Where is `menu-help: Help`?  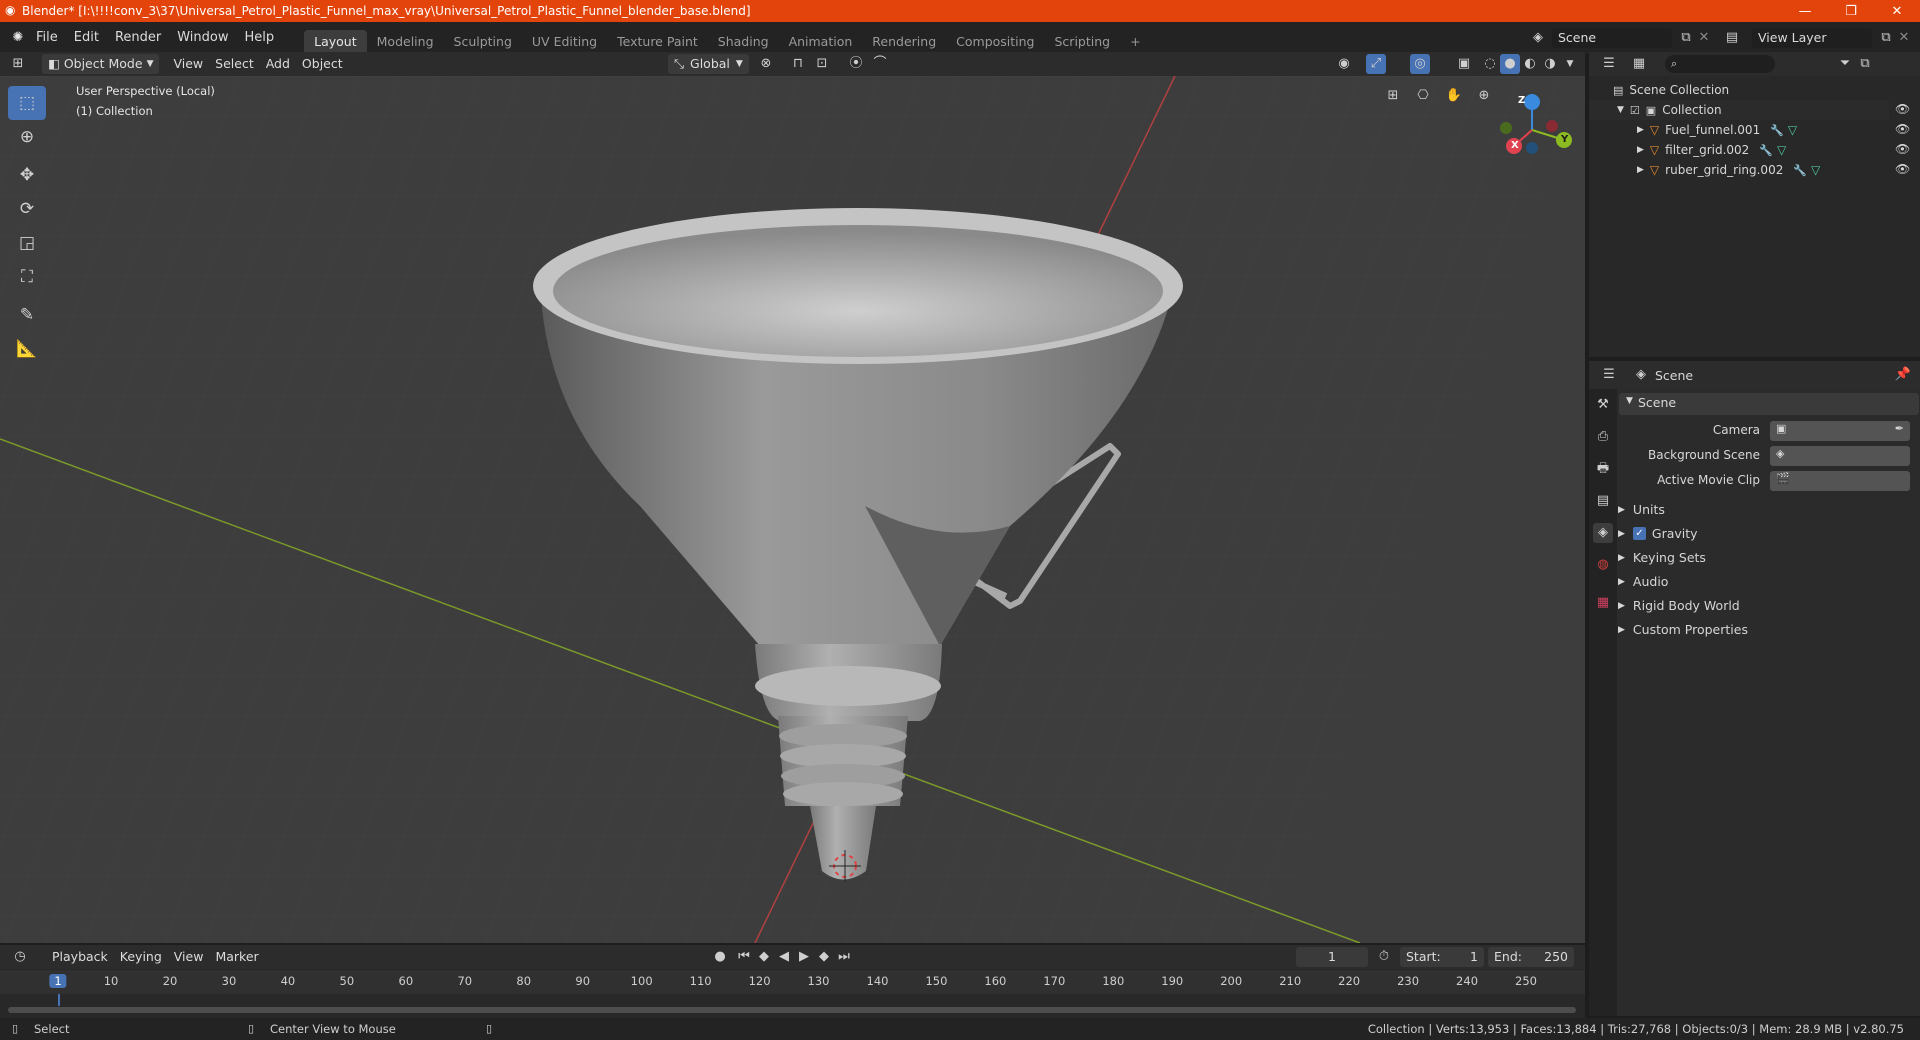 menu-help: Help is located at coordinates (260, 38).